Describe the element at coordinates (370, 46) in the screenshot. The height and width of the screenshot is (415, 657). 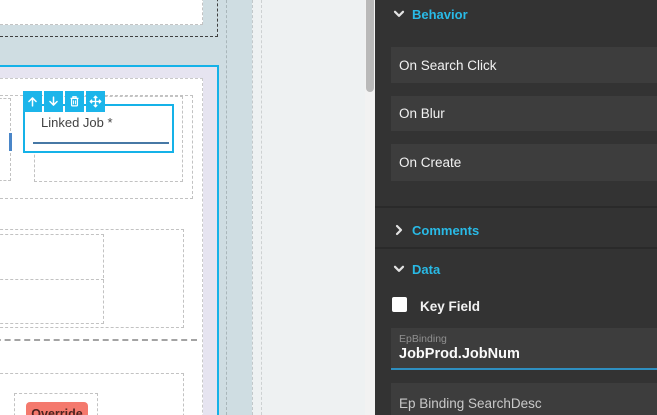
I see `canvas-scrollbar-thumb` at that location.